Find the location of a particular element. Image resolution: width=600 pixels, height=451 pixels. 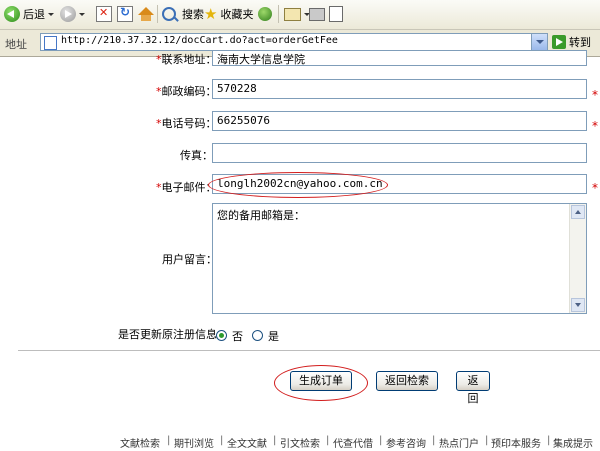

printer-icon is located at coordinates (317, 14).